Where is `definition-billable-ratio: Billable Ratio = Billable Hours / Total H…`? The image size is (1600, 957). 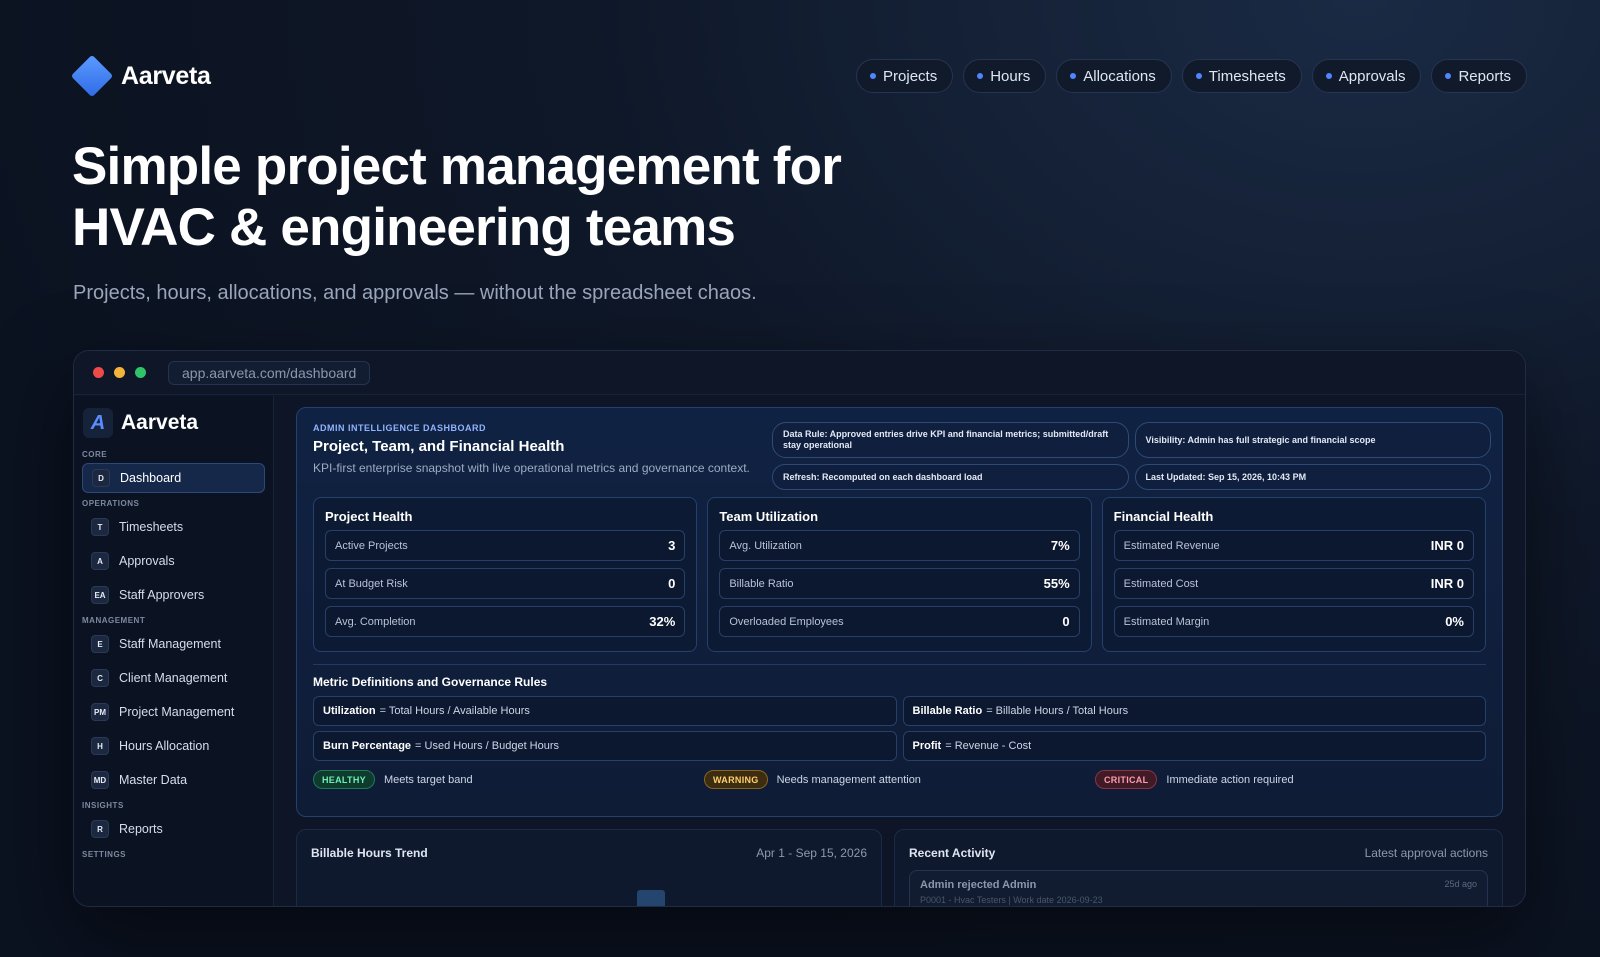 definition-billable-ratio: Billable Ratio = Billable Hours / Total H… is located at coordinates (1194, 711).